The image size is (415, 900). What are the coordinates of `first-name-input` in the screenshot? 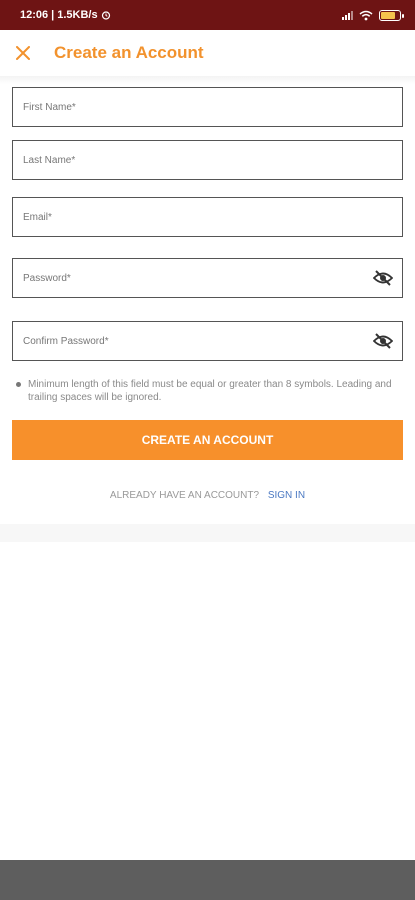 It's located at (212, 107).